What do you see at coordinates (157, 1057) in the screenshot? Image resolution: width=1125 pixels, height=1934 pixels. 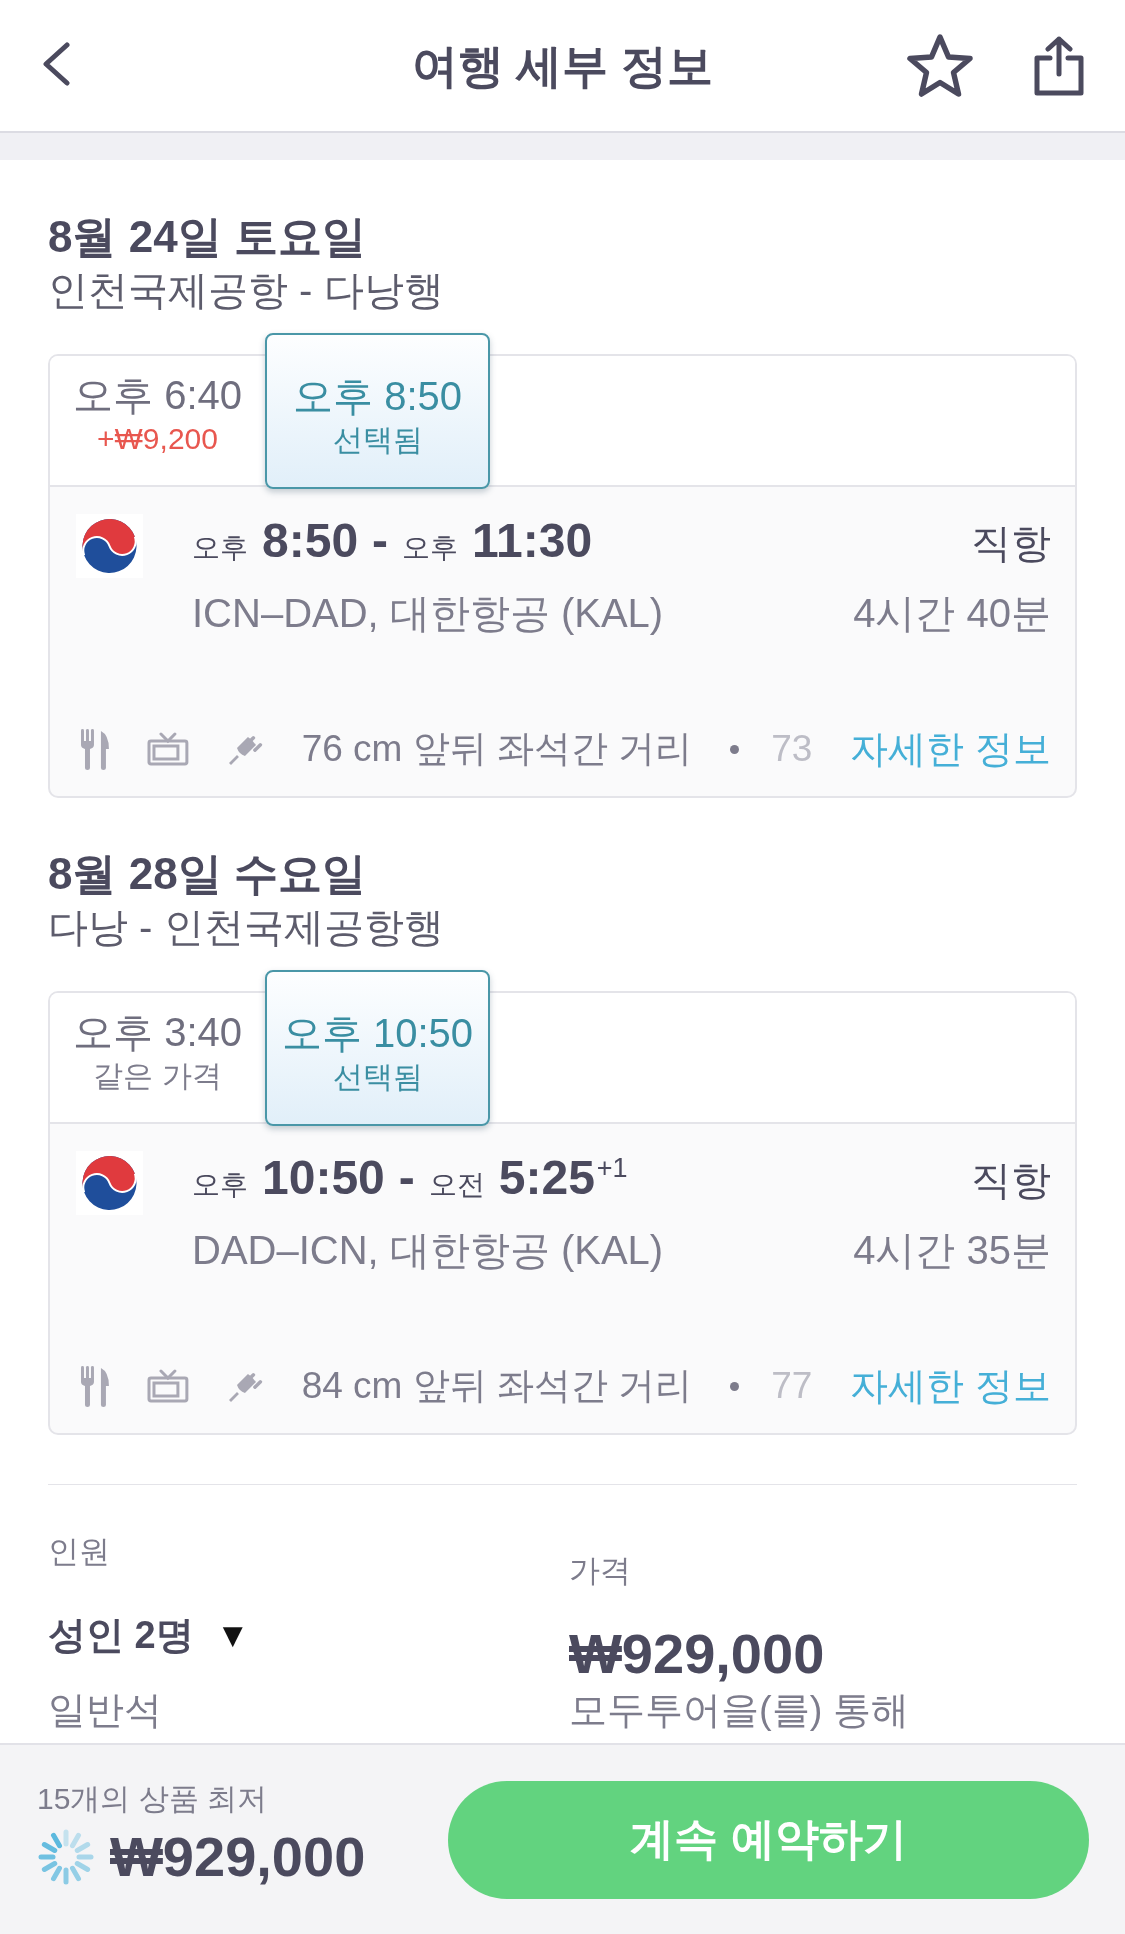 I see `time-option-tab: 오후 3:40 같은 가격` at bounding box center [157, 1057].